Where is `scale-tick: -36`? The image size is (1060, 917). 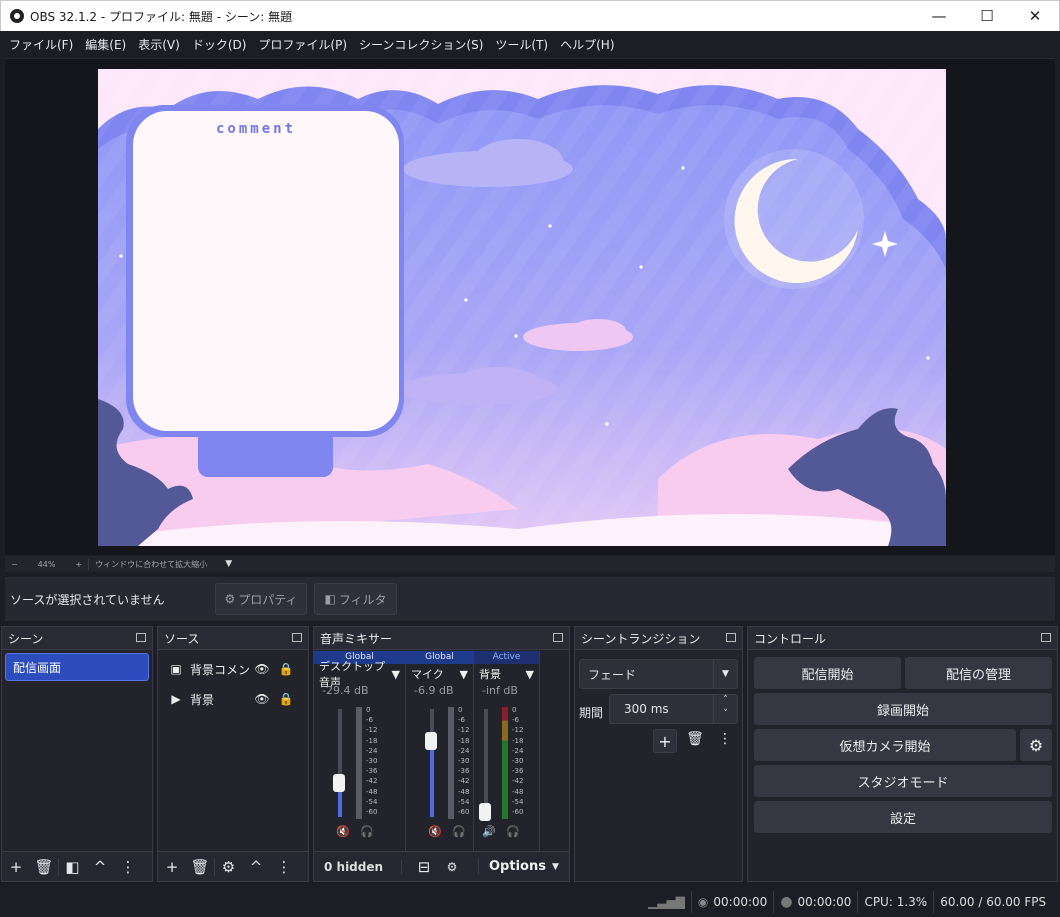 scale-tick: -36 is located at coordinates (372, 771).